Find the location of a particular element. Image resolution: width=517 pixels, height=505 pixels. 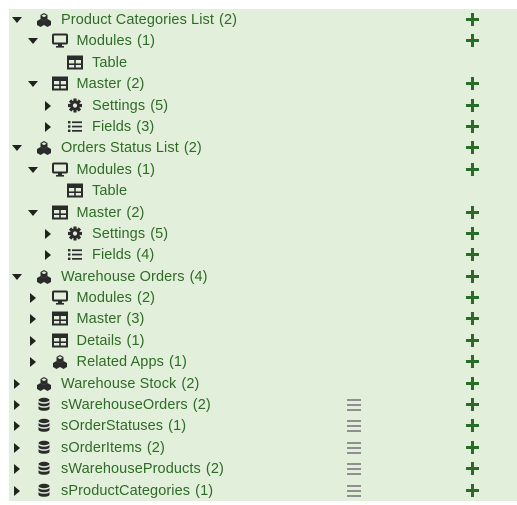

node-count: (1) is located at coordinates (204, 490).